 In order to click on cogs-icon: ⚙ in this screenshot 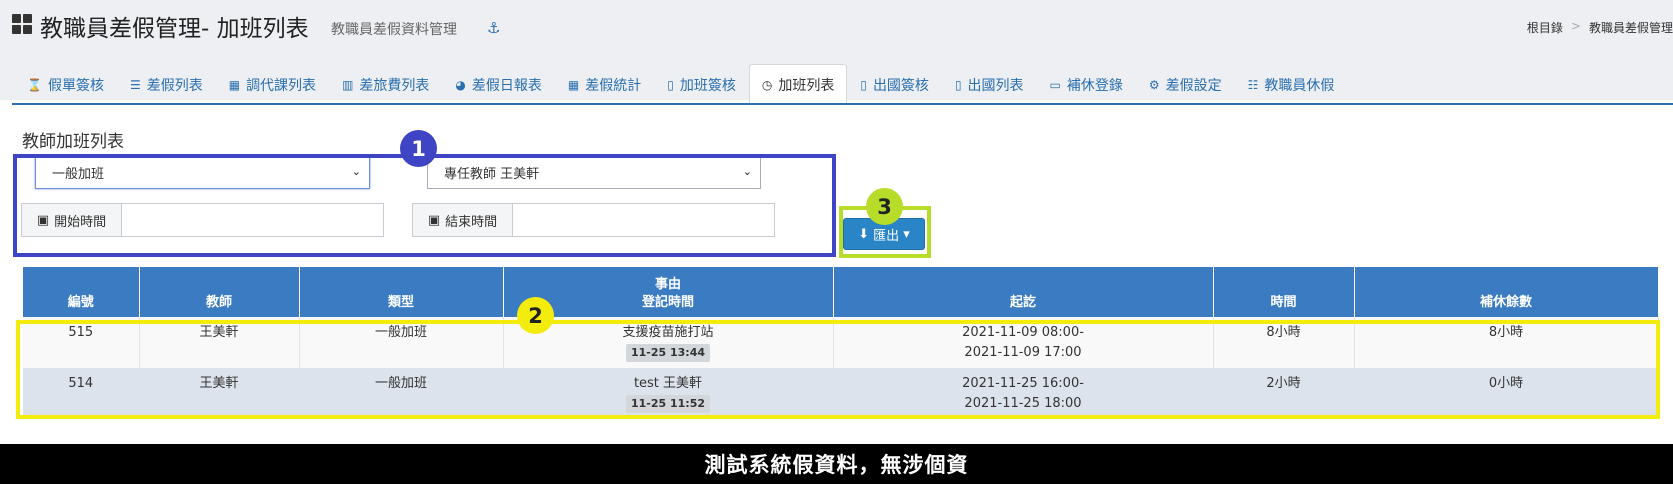, I will do `click(1154, 84)`.